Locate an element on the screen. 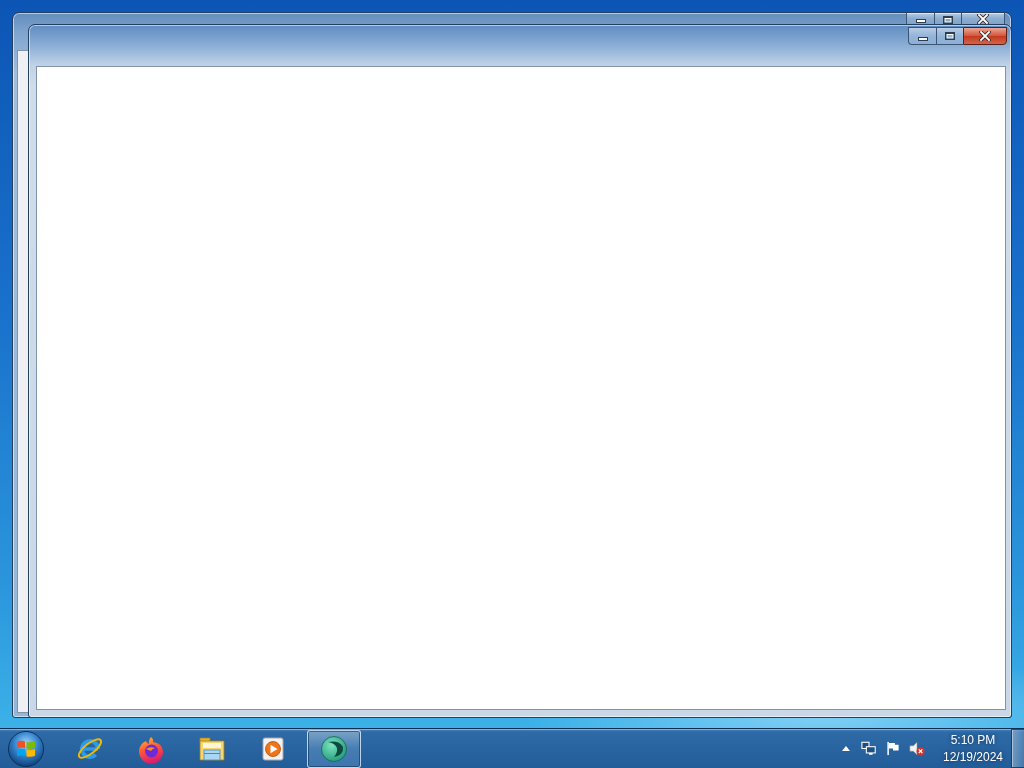  clock-button: 5:10 PM 12/19/2024 is located at coordinates (973, 748).